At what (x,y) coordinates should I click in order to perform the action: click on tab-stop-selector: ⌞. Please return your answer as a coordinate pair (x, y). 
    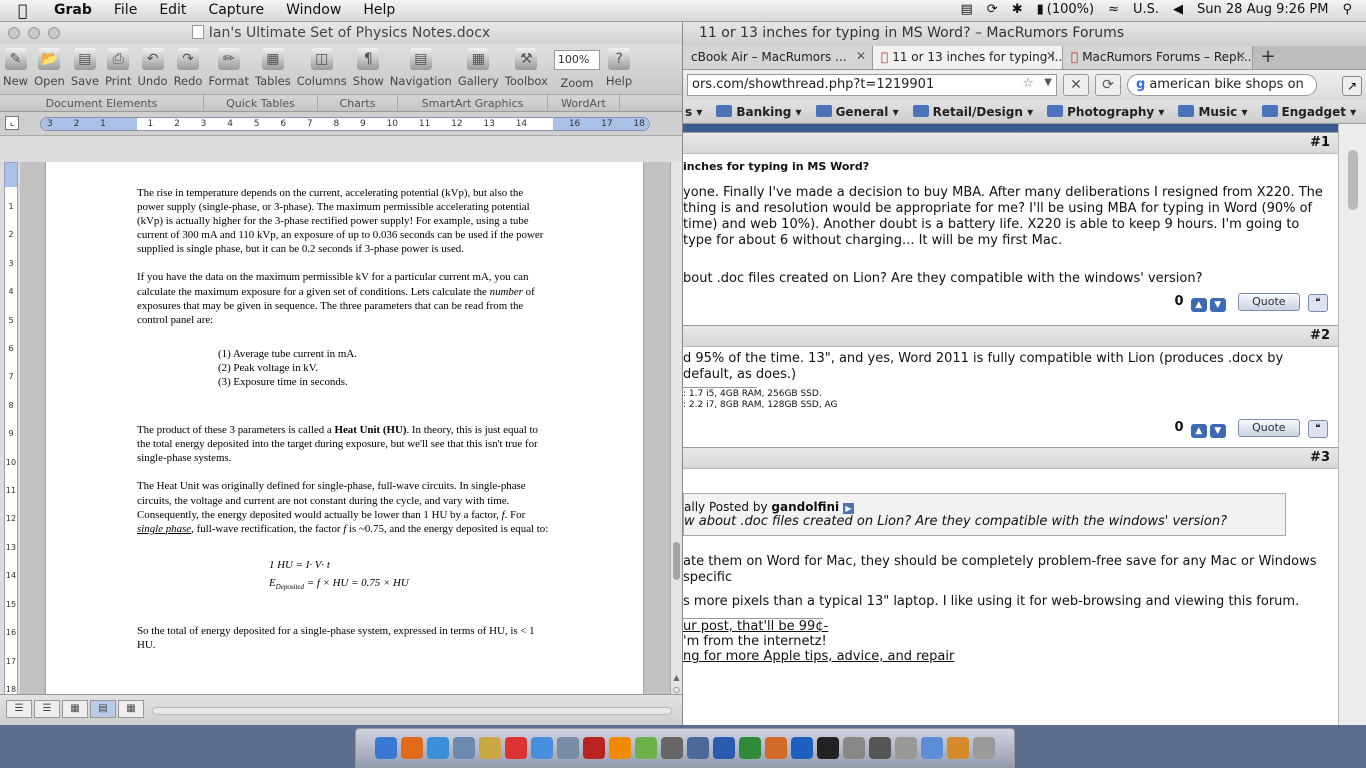
    Looking at the image, I should click on (12, 123).